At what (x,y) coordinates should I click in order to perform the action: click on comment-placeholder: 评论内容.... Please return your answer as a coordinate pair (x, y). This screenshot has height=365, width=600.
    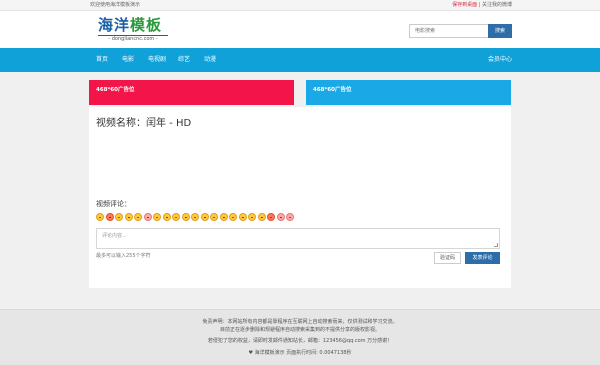
    Looking at the image, I should click on (114, 236).